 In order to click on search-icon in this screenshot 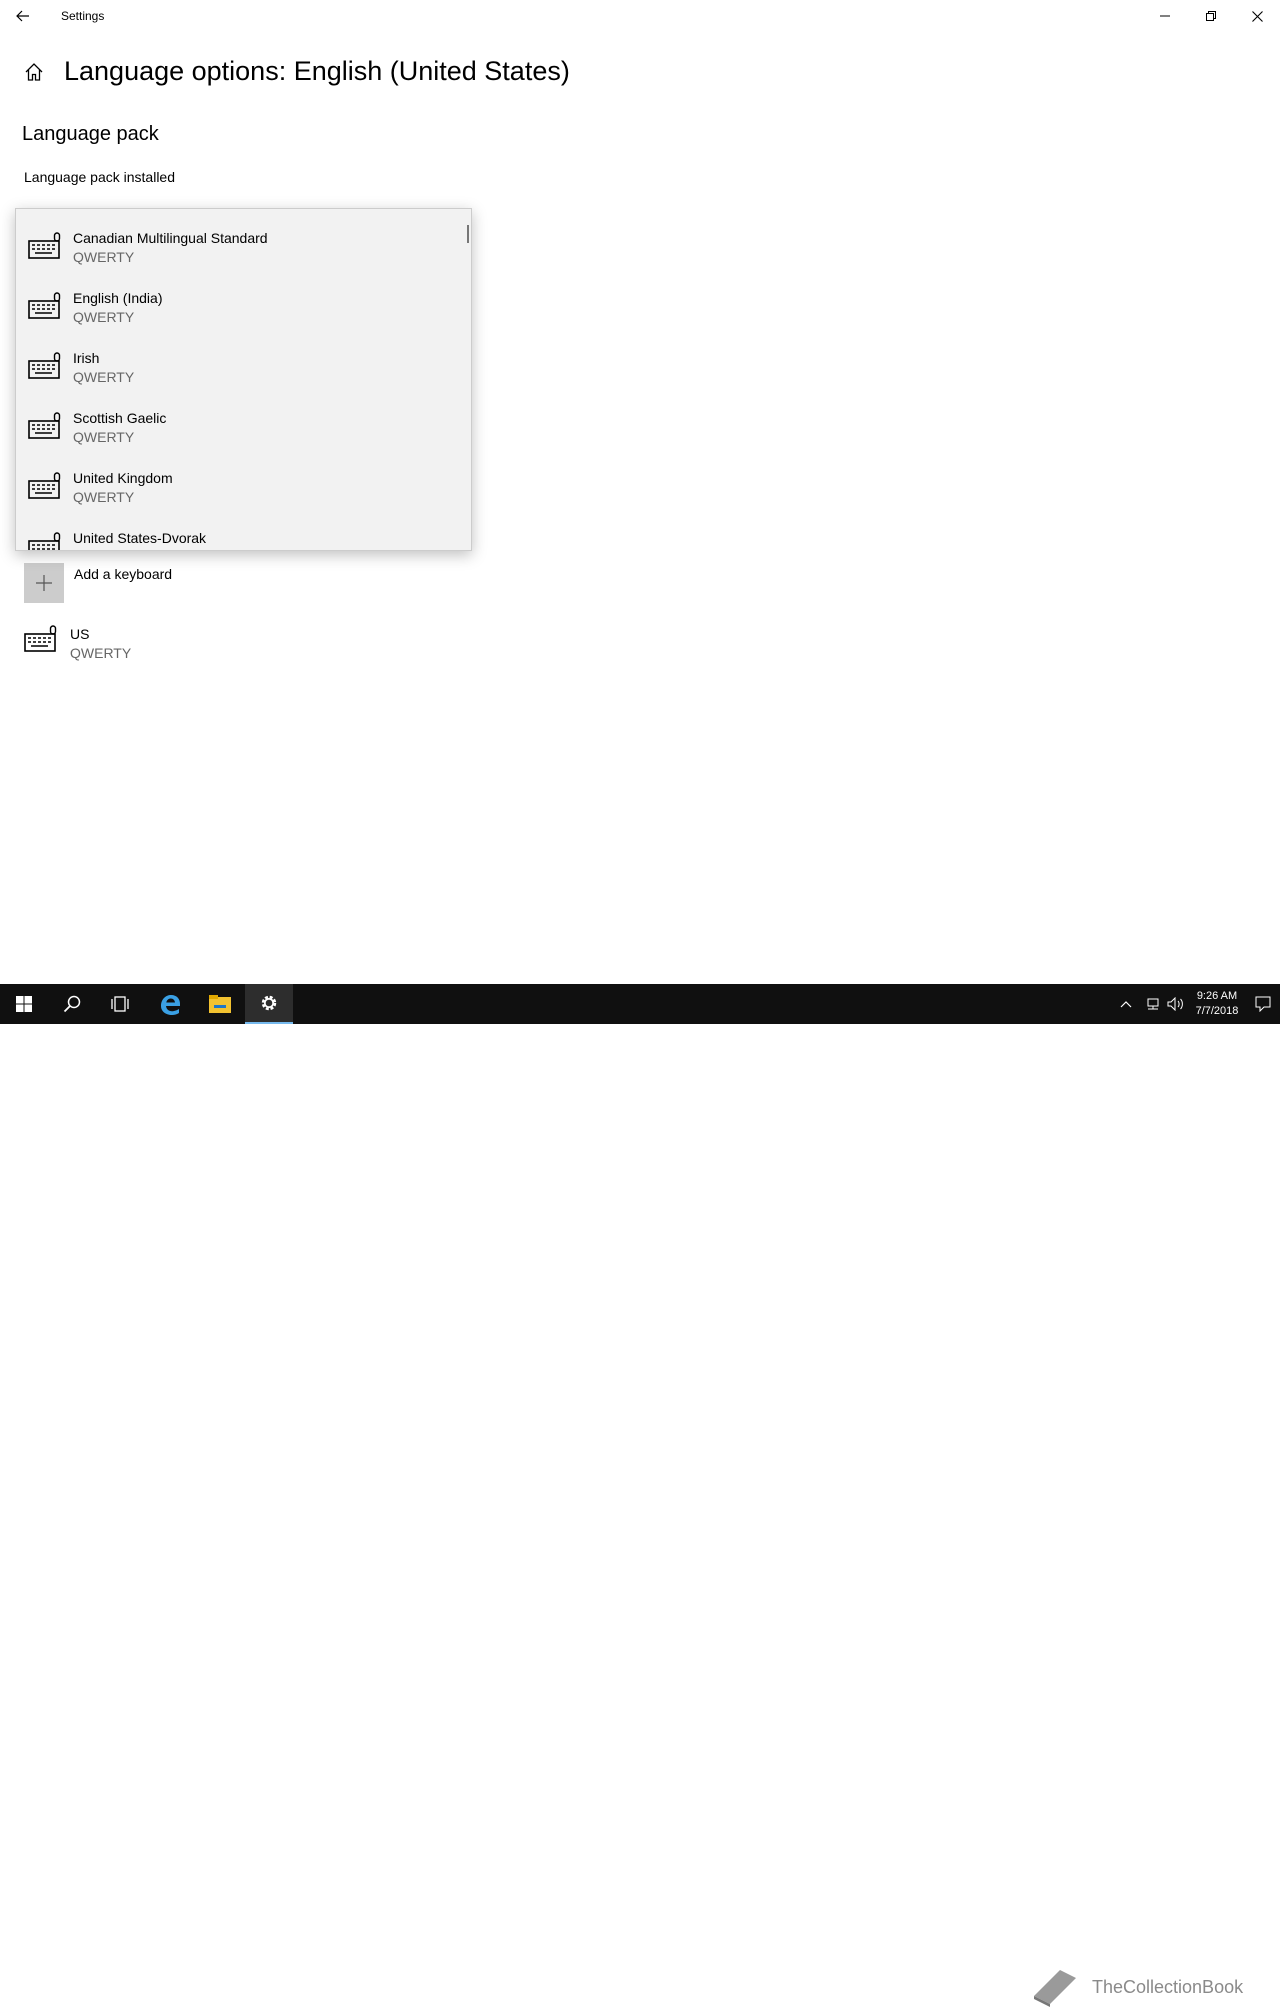, I will do `click(72, 1004)`.